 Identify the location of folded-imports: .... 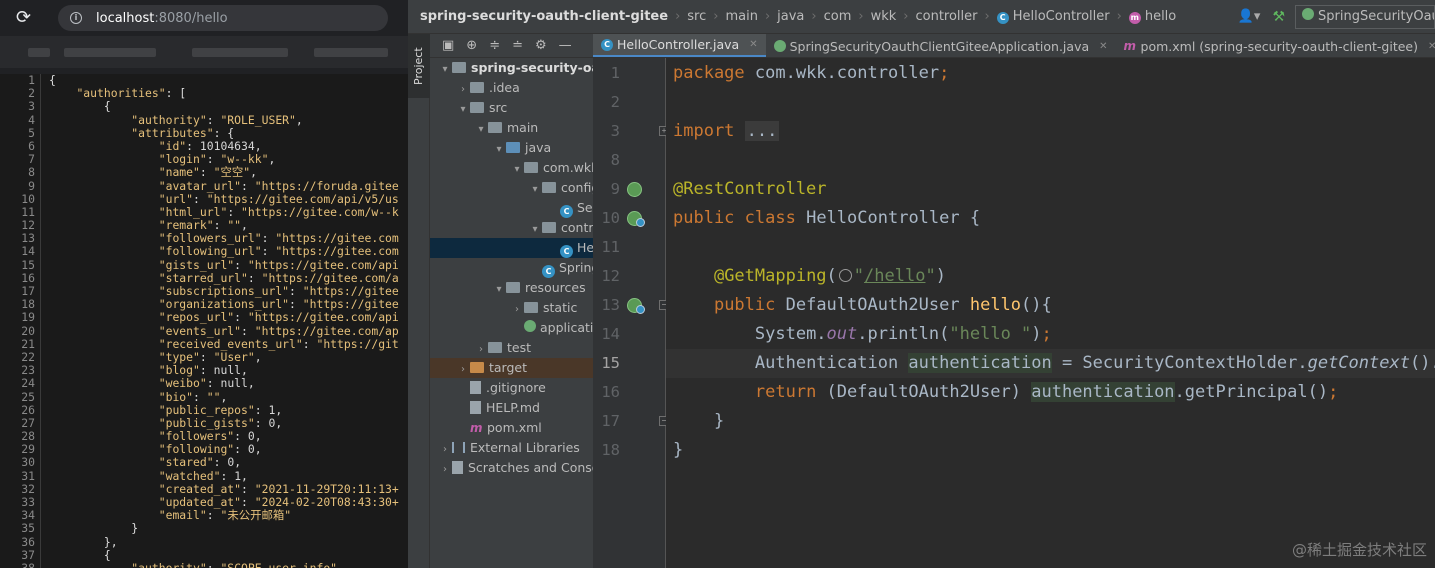
(762, 131).